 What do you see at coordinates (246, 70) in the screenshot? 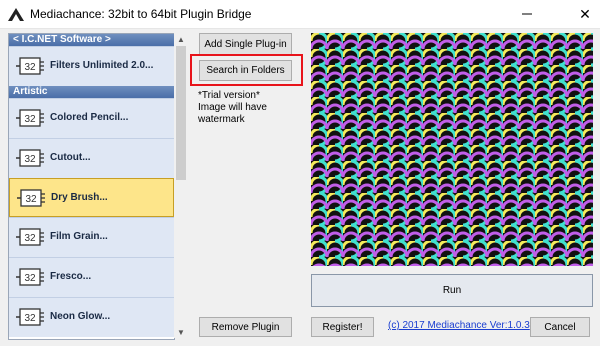
I see `highlight-frame` at bounding box center [246, 70].